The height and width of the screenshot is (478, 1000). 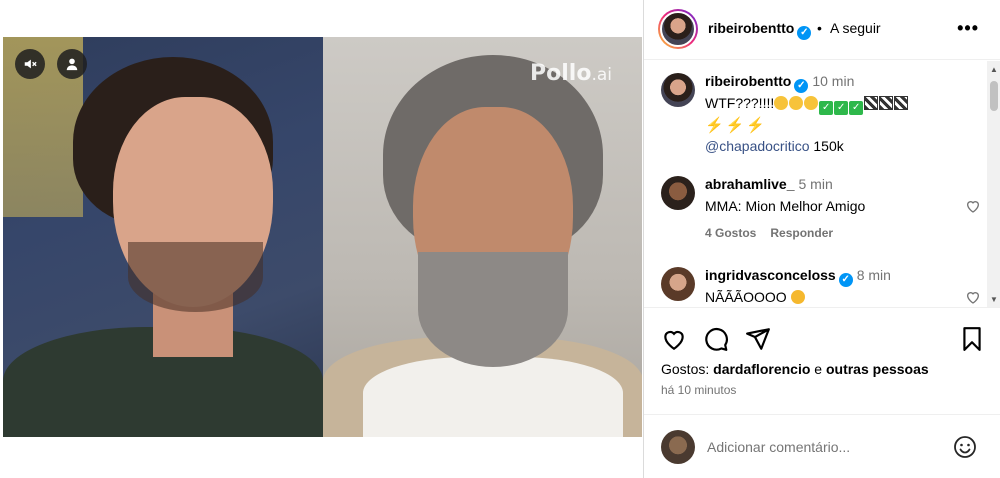 What do you see at coordinates (968, 28) in the screenshot?
I see `more-options-icon: •••` at bounding box center [968, 28].